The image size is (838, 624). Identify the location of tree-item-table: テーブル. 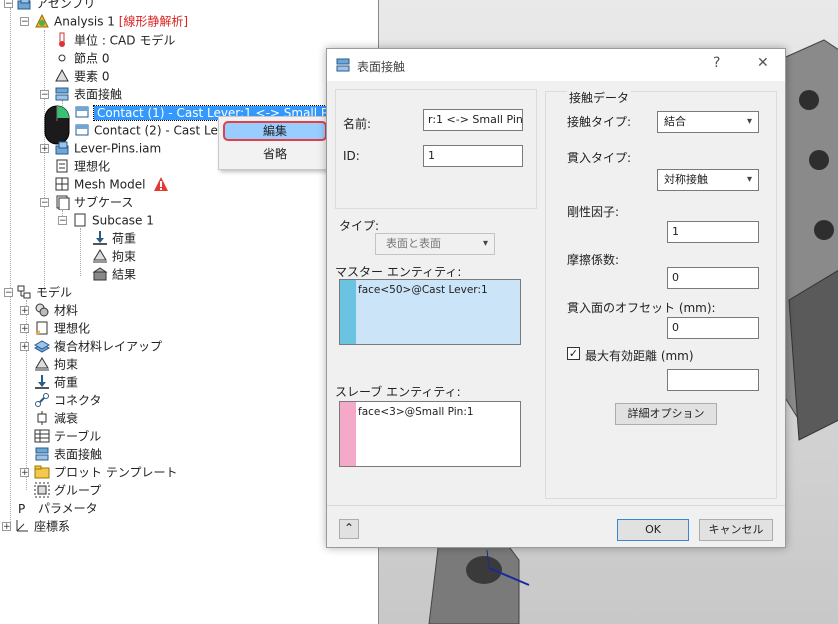
(67, 436).